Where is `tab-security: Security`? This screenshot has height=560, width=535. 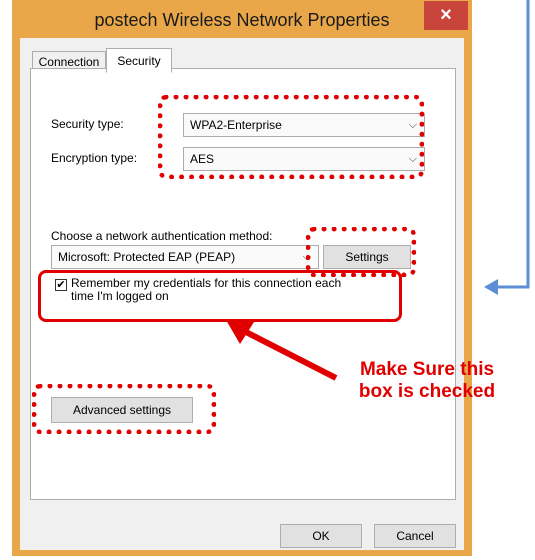
tab-security: Security is located at coordinates (139, 60).